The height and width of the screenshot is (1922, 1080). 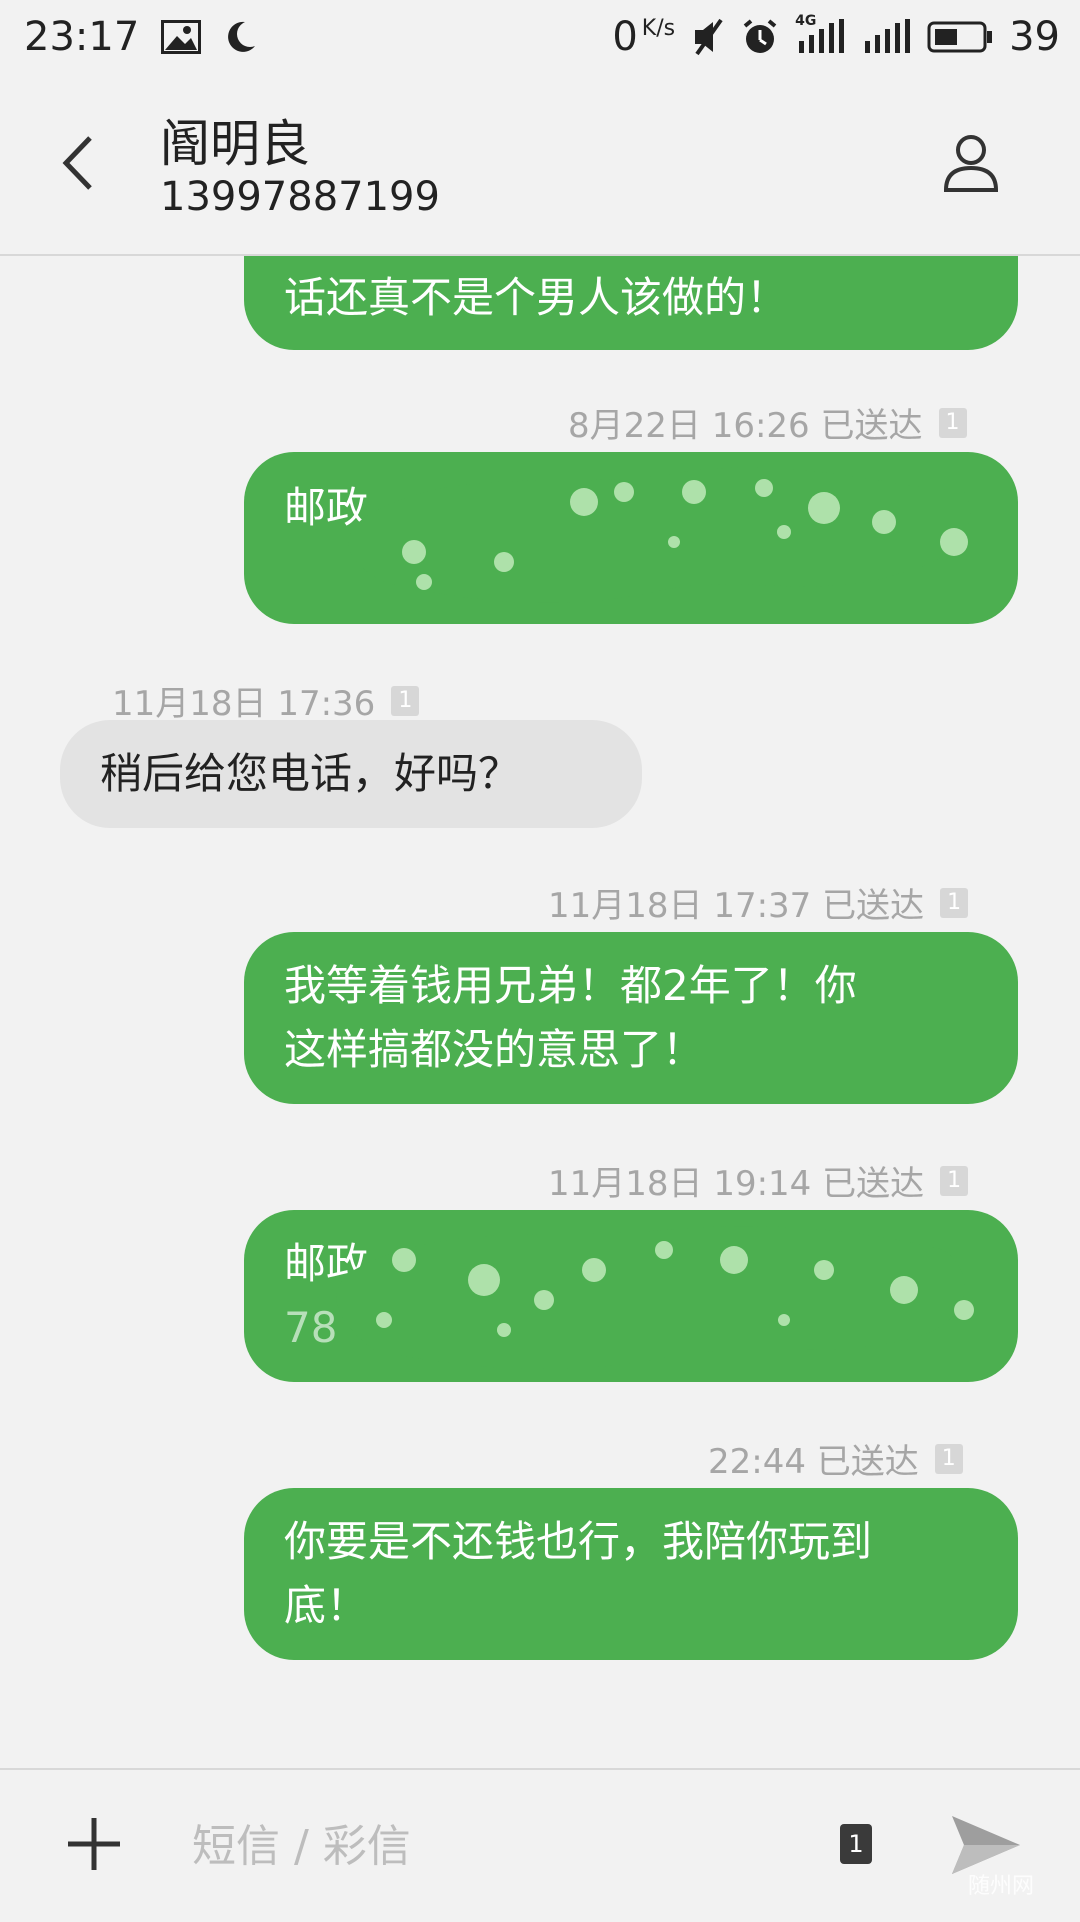 I want to click on person-icon, so click(x=971, y=163).